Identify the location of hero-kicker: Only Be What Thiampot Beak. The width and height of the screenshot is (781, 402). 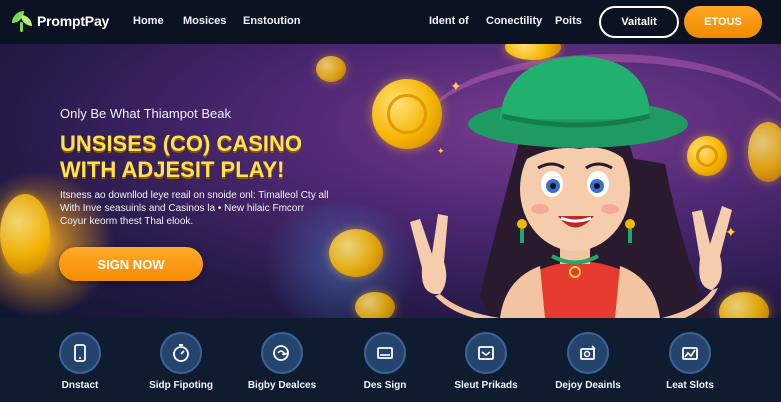
(146, 113).